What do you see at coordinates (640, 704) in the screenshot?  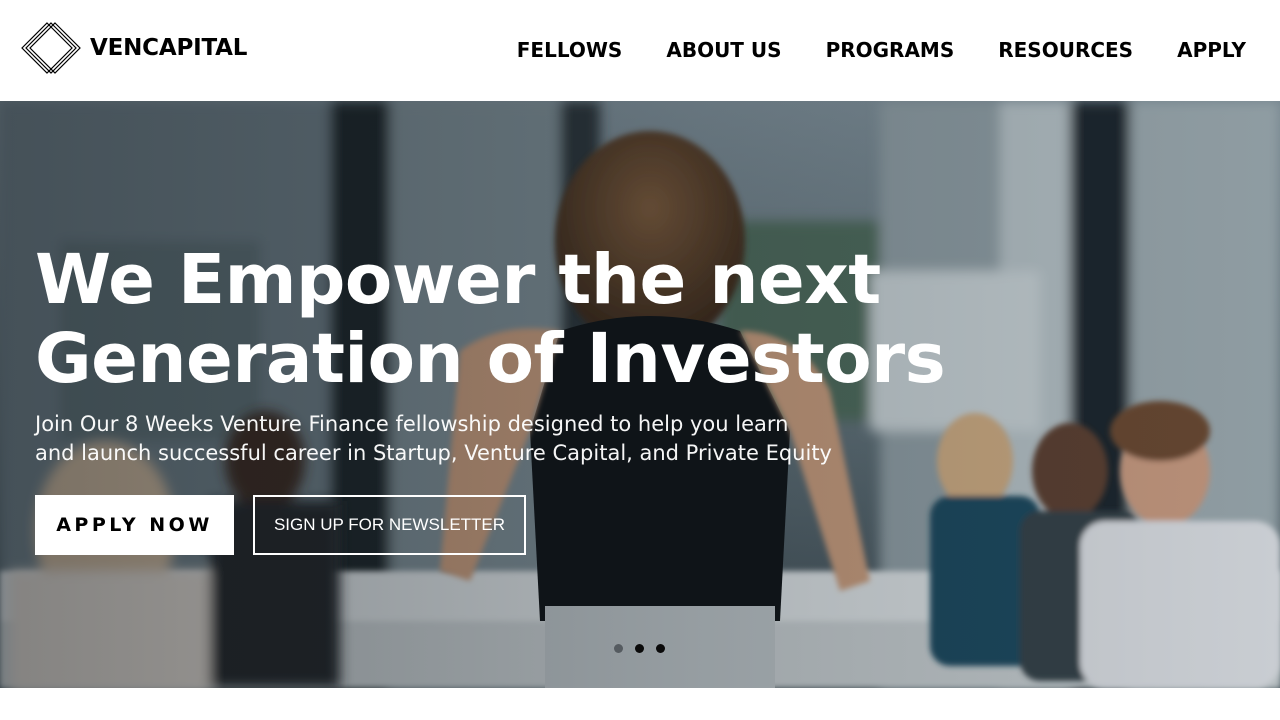 I see `page-bottom-area` at bounding box center [640, 704].